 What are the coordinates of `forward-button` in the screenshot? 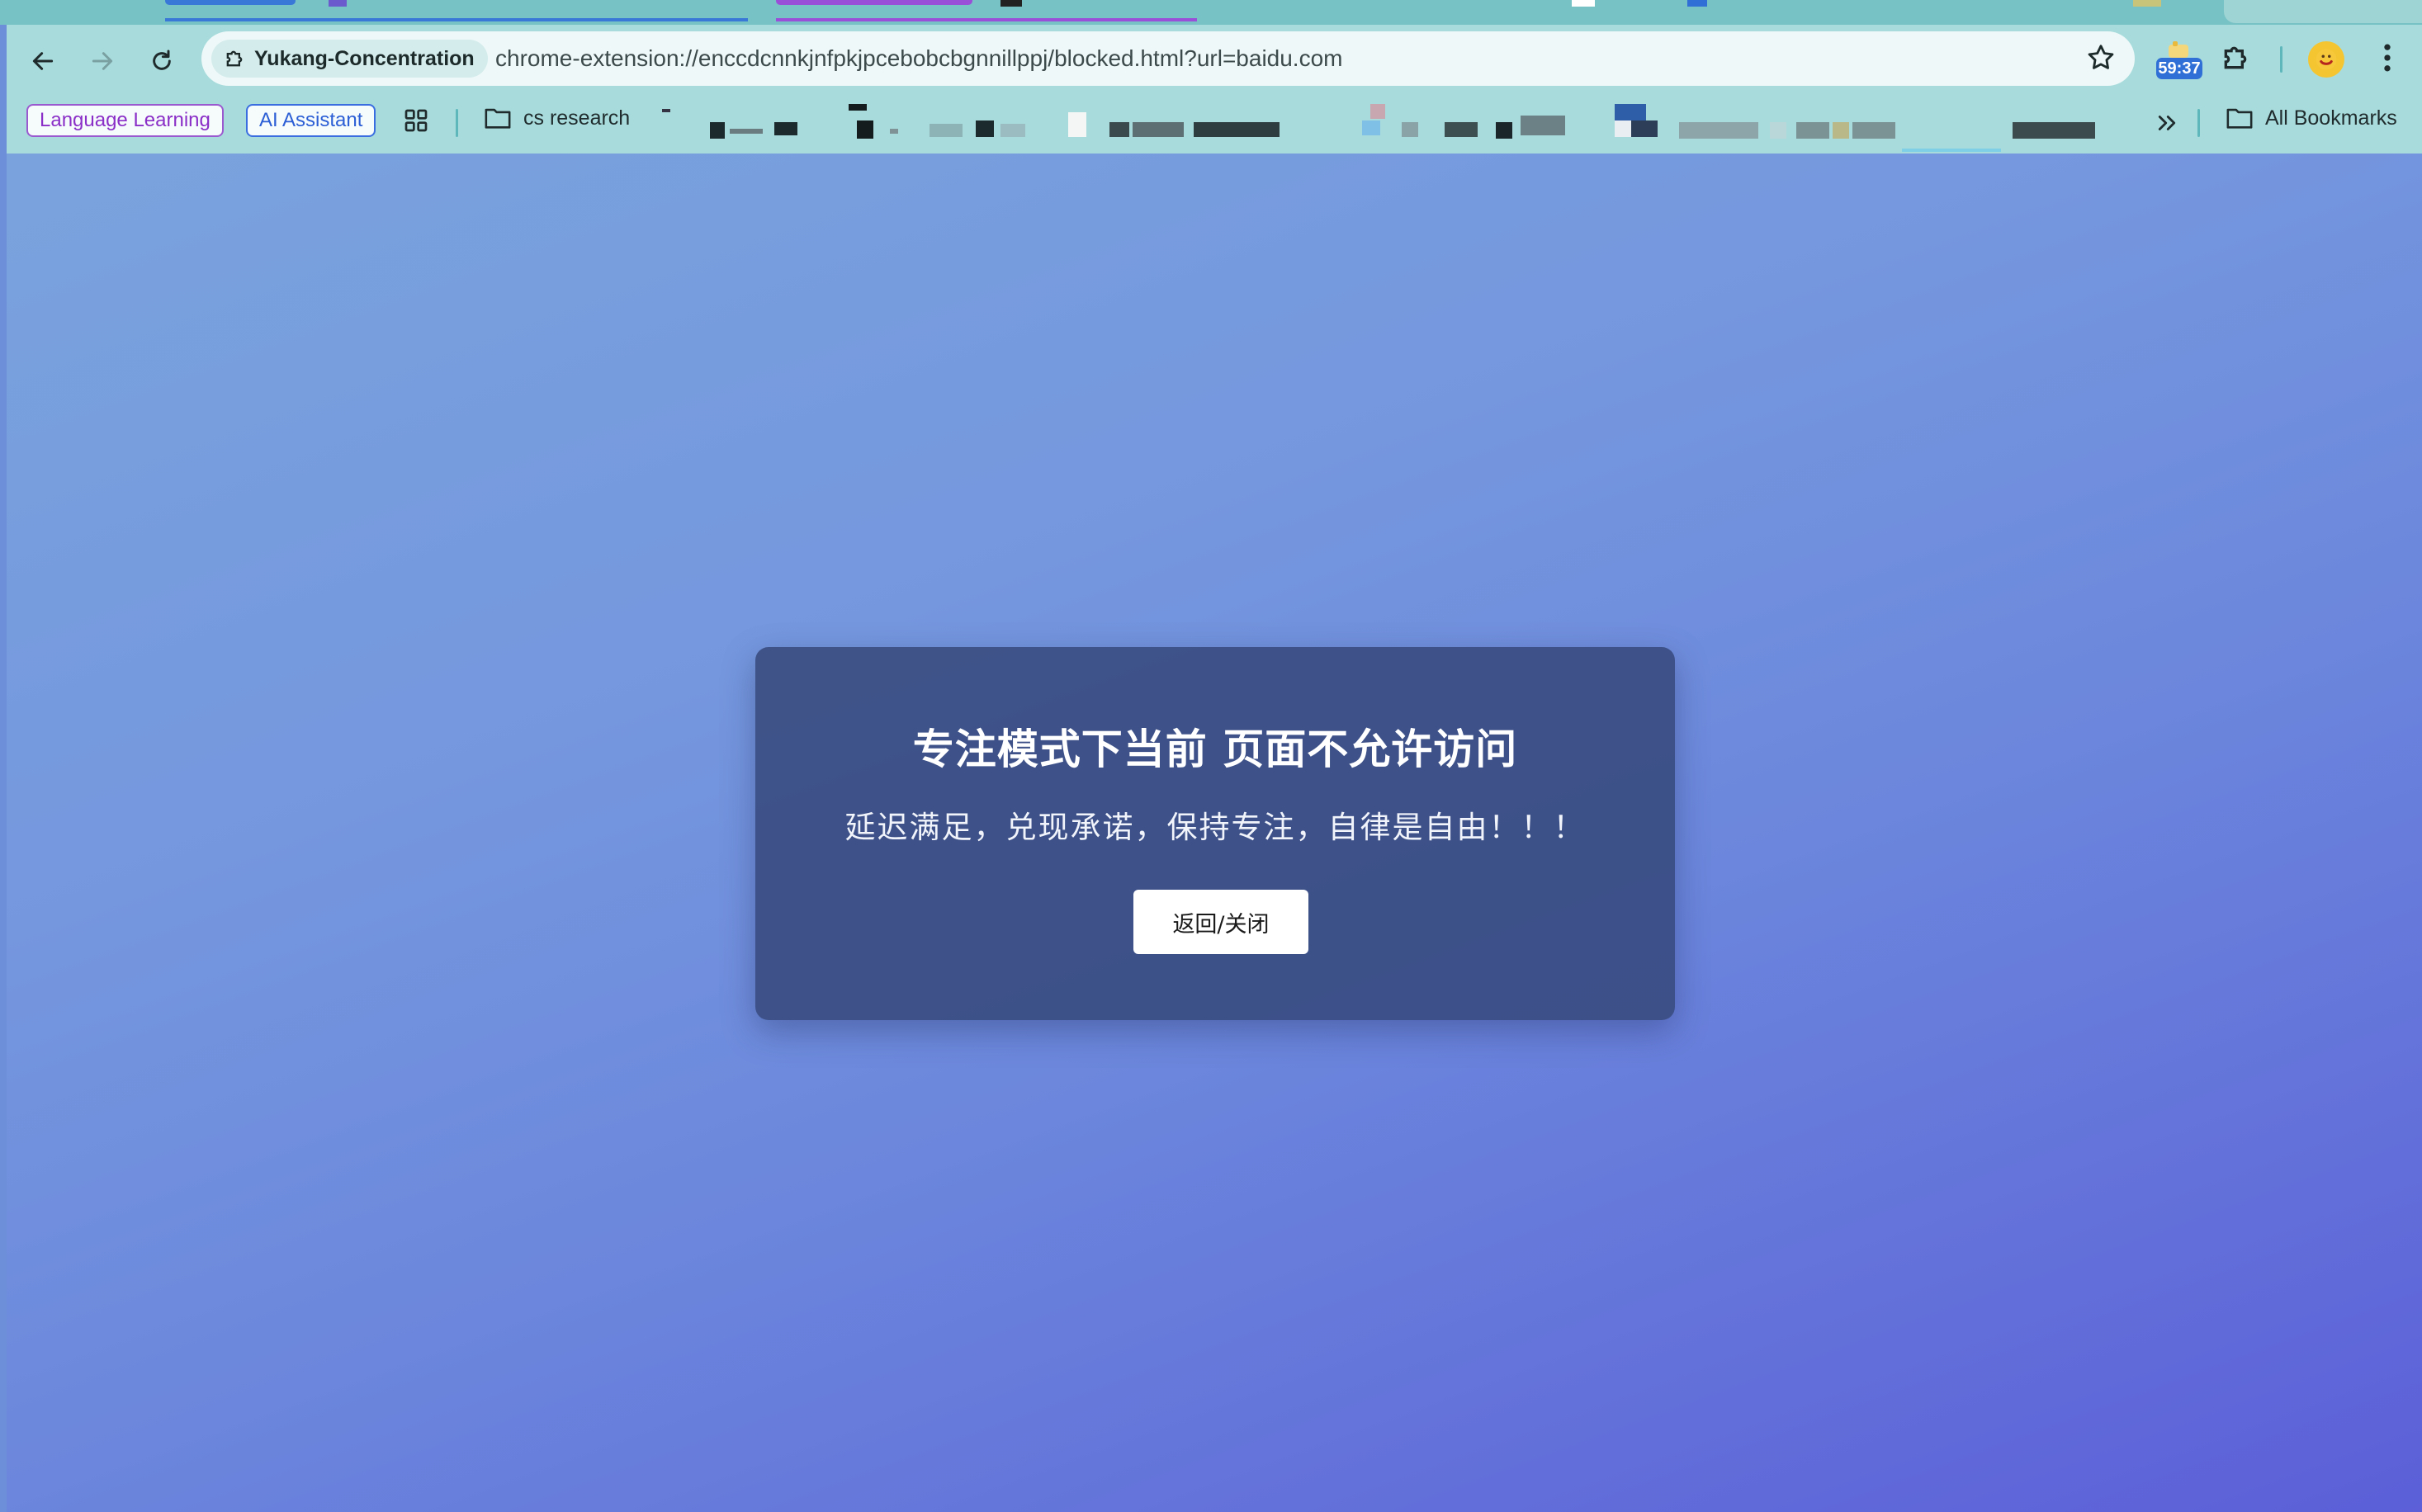 It's located at (102, 61).